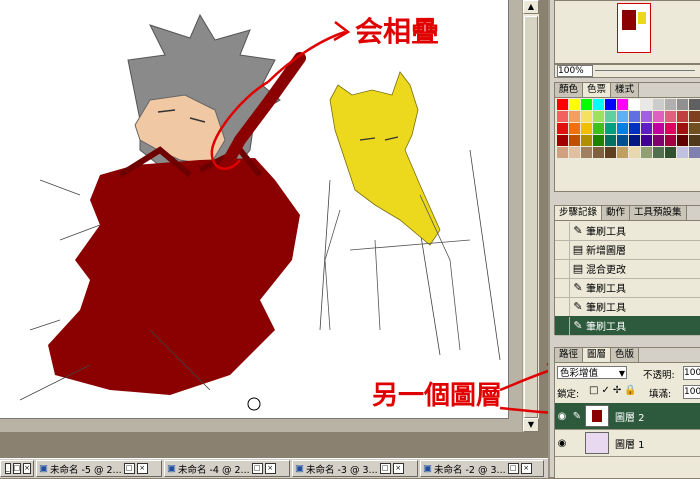 The height and width of the screenshot is (479, 700). Describe the element at coordinates (482, 468) in the screenshot. I see `taskbar-doc-2: ▣ 未命名 -2 @ 3... □ ×` at that location.